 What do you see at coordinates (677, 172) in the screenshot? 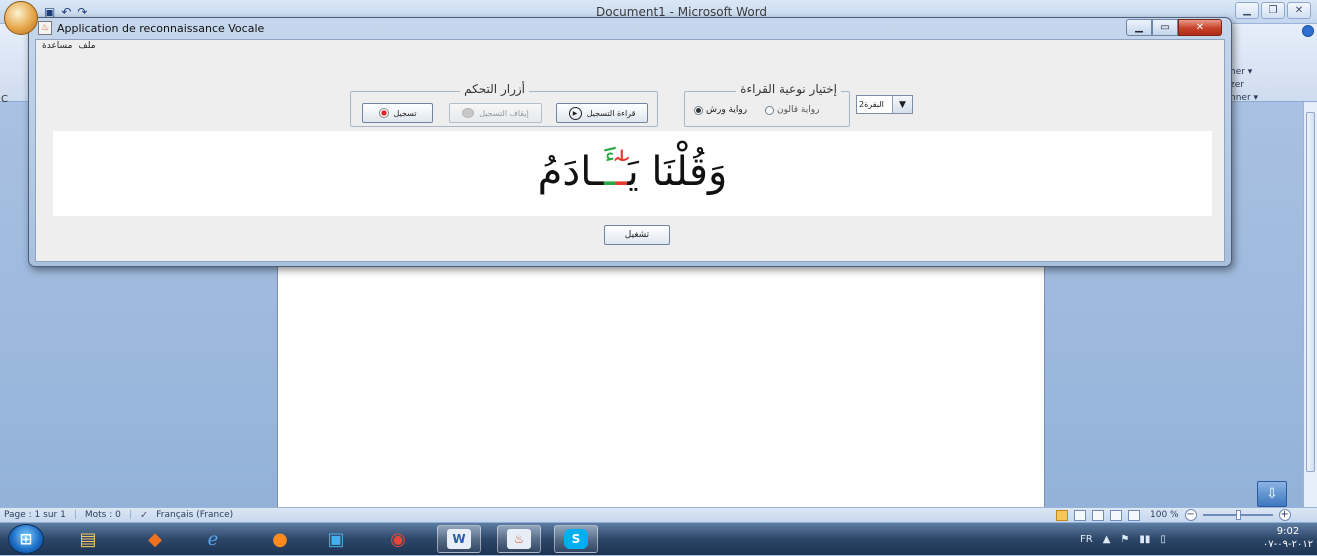
I see `verse-part: وَقُلْنَا يَ` at bounding box center [677, 172].